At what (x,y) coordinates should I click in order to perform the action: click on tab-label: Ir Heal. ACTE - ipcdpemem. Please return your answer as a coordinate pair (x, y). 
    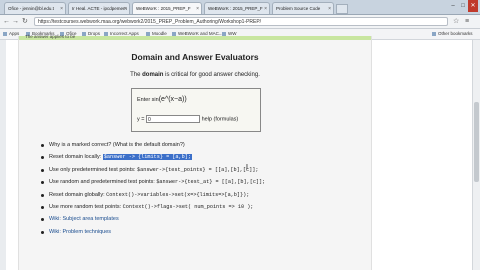
    Looking at the image, I should click on (99, 8).